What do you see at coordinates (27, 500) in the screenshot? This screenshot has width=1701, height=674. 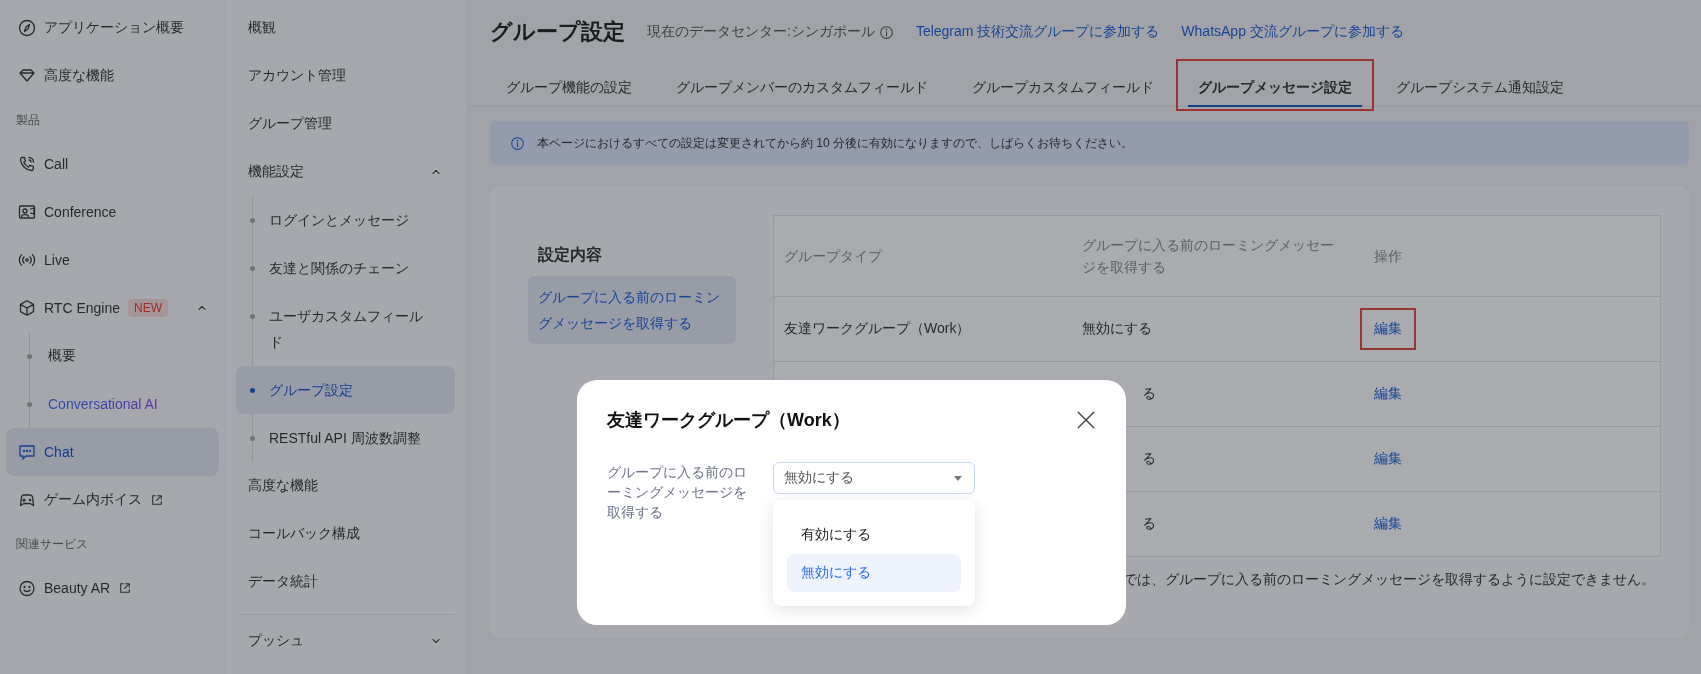 I see `gamepad-icon` at bounding box center [27, 500].